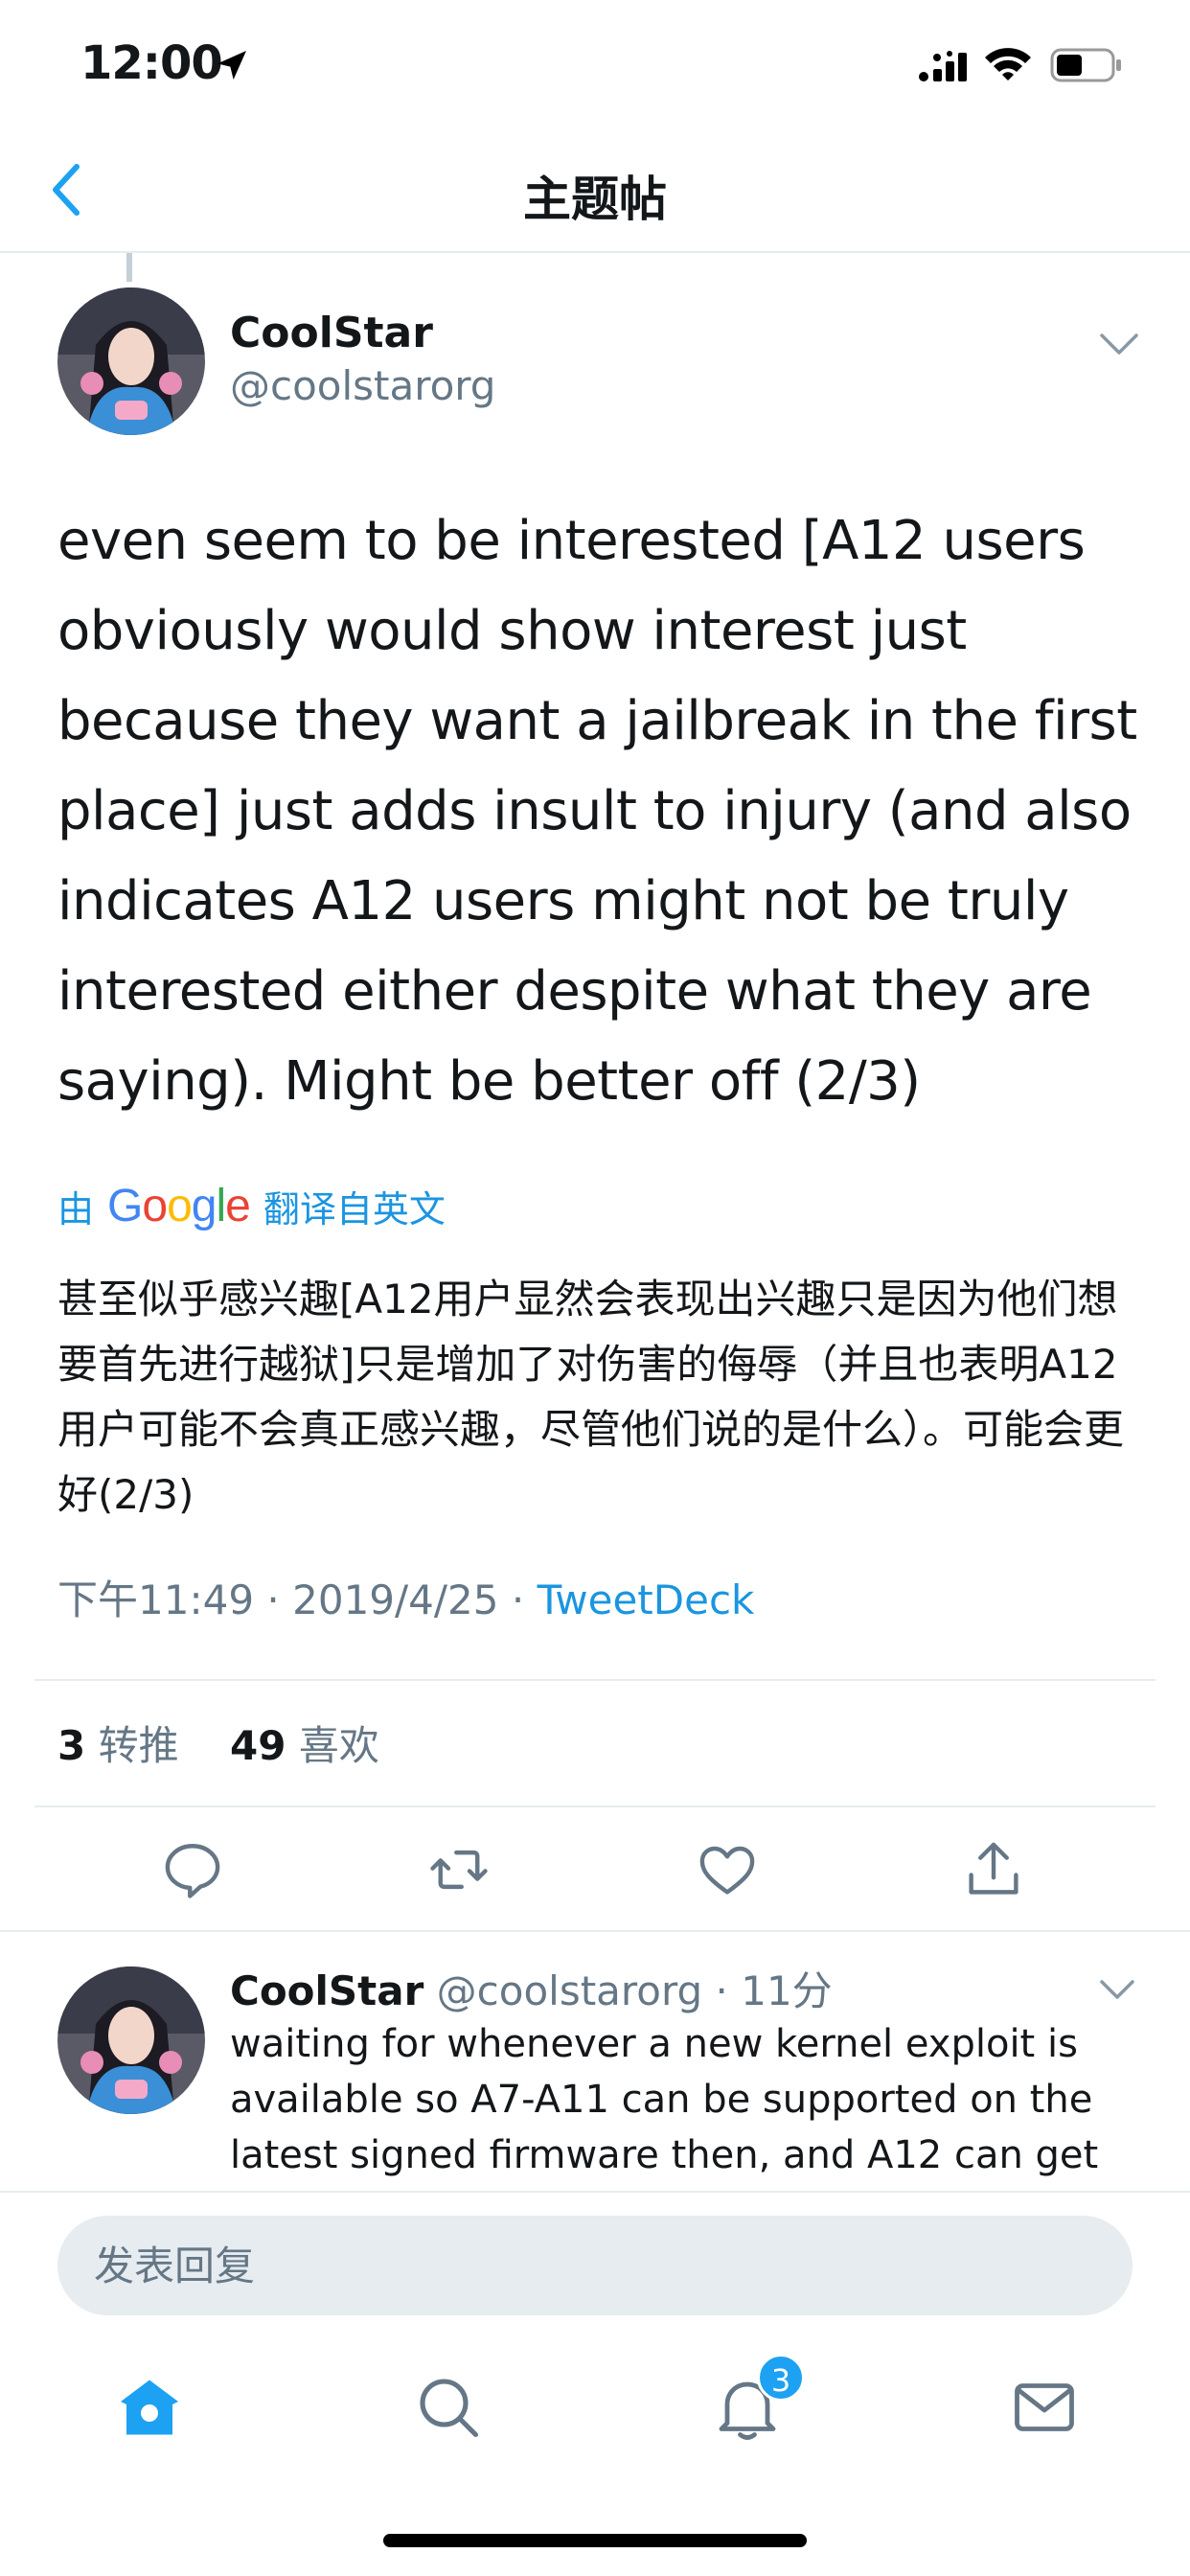 This screenshot has height=2576, width=1190. Describe the element at coordinates (156, 1599) in the screenshot. I see `tweet-time: 下午11:49` at that location.